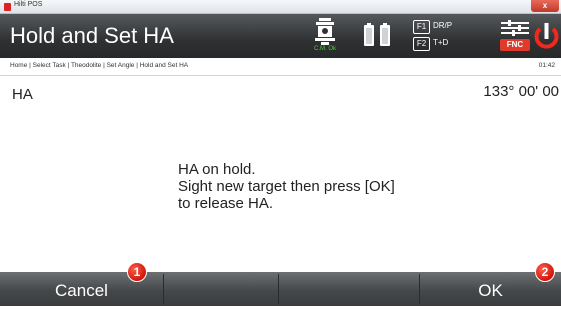 Image resolution: width=561 pixels, height=310 pixels. I want to click on callout-marker-2: 2, so click(545, 272).